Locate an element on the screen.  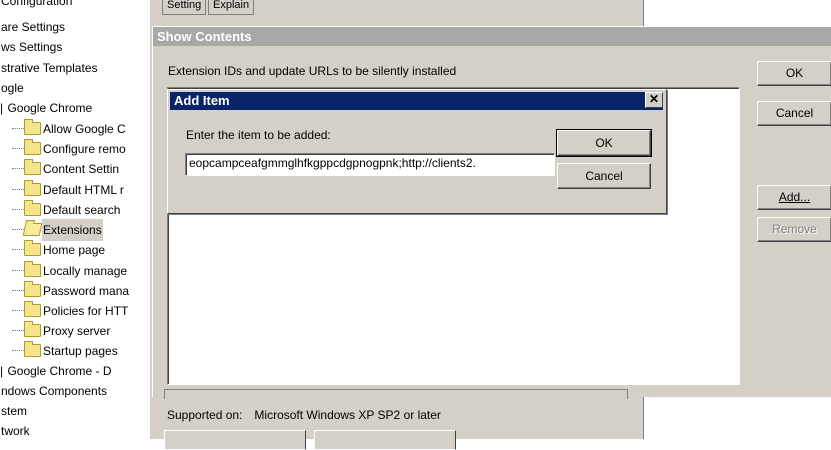
tree-item-label: Content Settin is located at coordinates (81, 169).